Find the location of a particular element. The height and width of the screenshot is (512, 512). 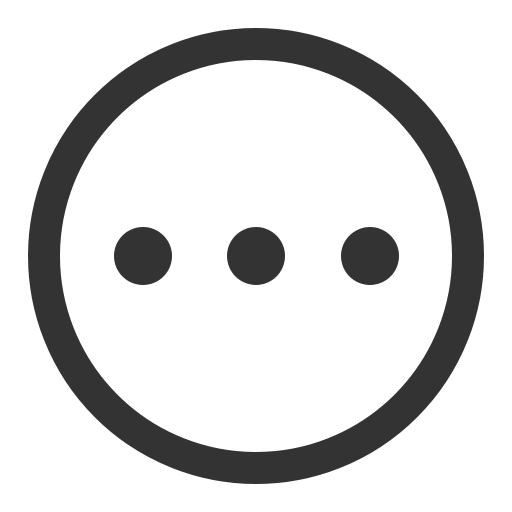

dot-left is located at coordinates (143, 256).